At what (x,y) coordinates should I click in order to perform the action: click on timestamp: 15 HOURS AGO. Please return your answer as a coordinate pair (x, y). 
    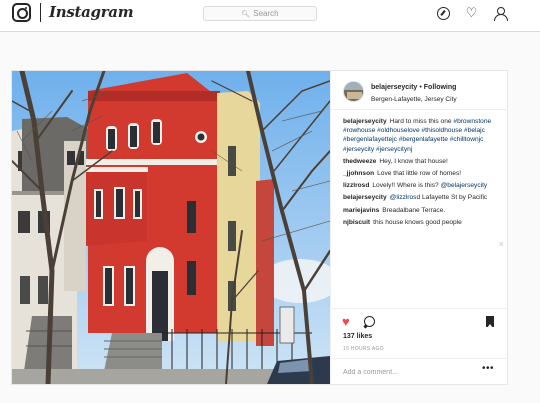
    Looking at the image, I should click on (363, 349).